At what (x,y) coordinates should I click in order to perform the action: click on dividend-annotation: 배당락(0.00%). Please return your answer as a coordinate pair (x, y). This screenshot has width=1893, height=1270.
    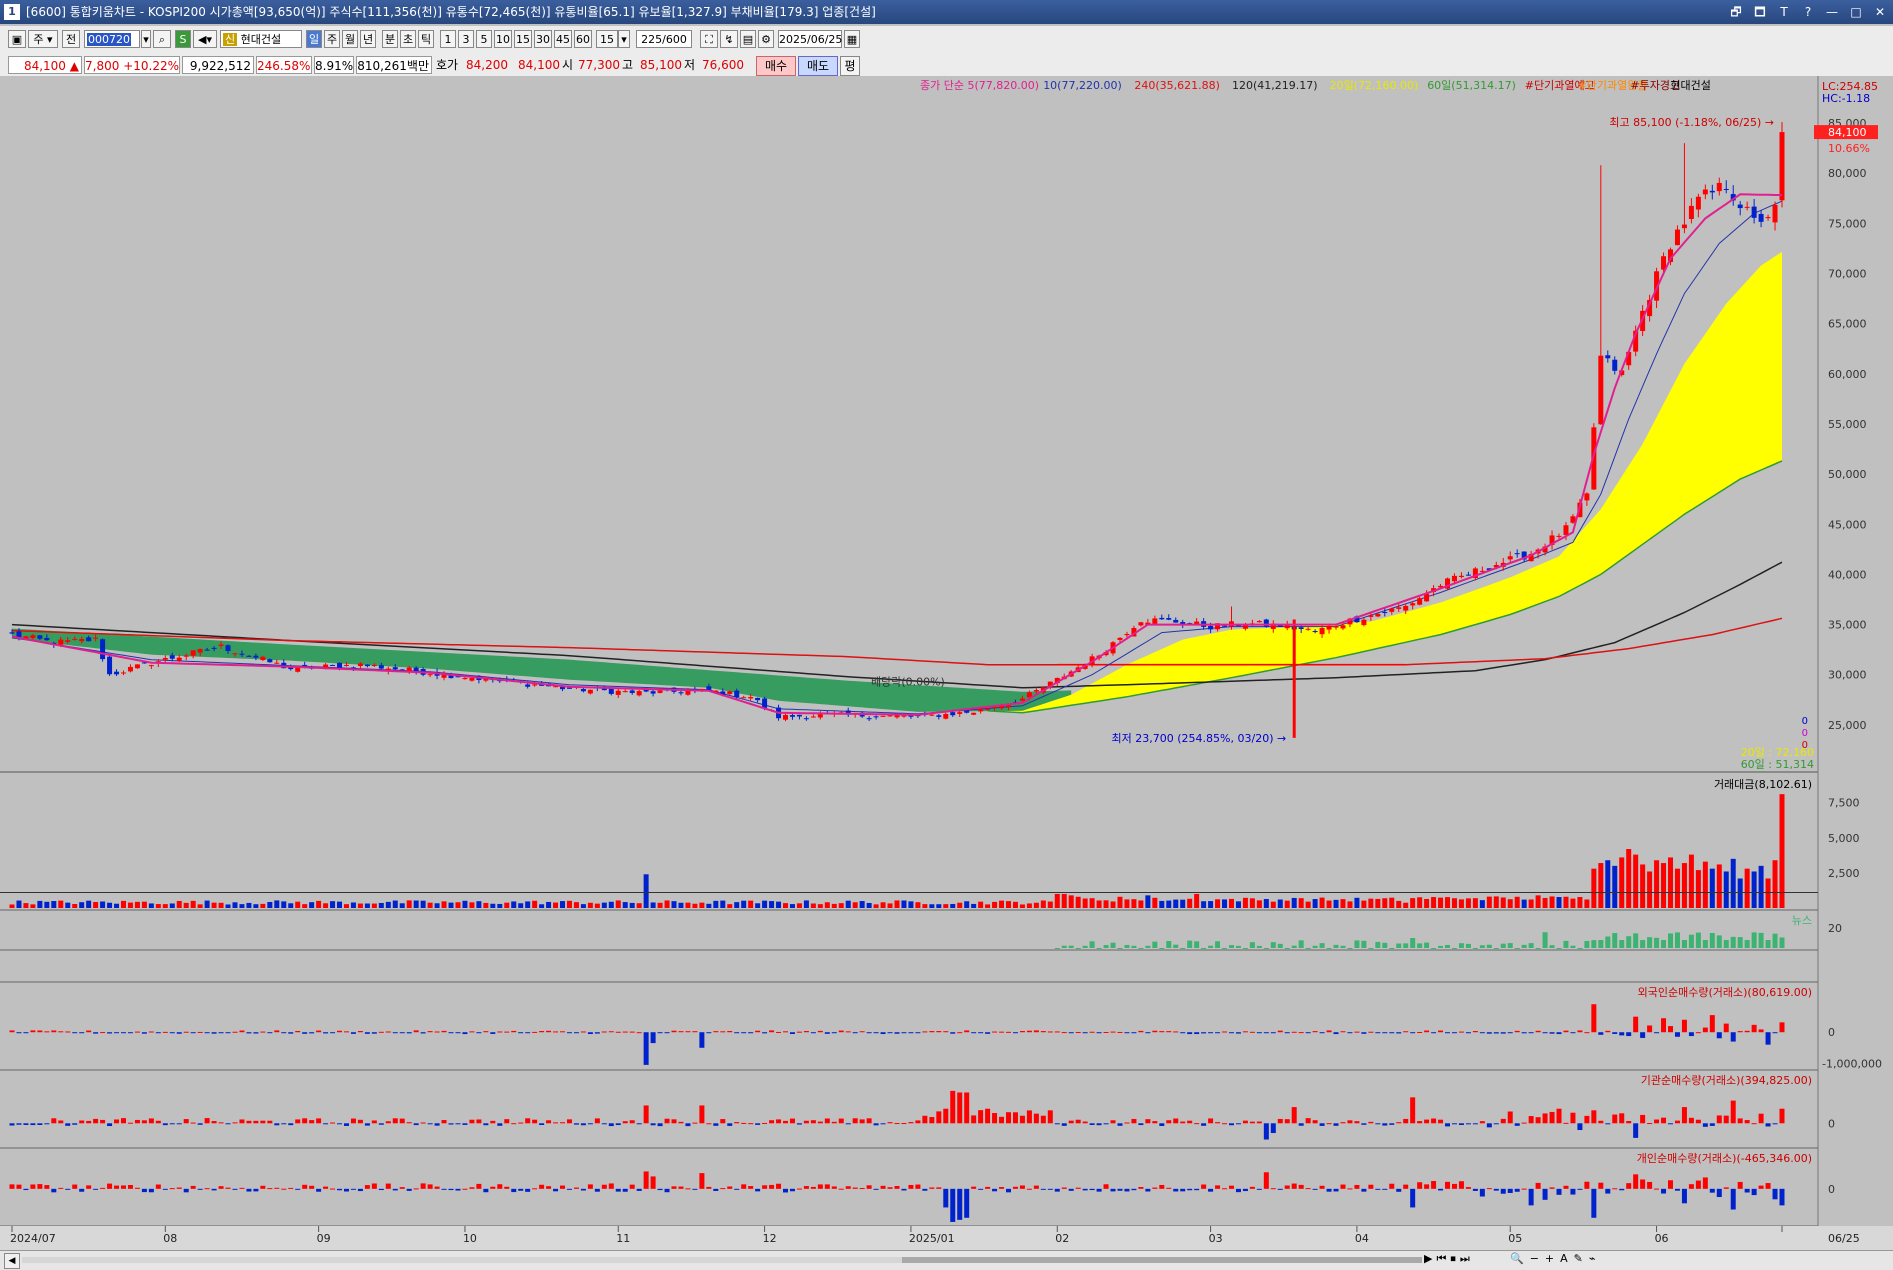
    Looking at the image, I should click on (908, 682).